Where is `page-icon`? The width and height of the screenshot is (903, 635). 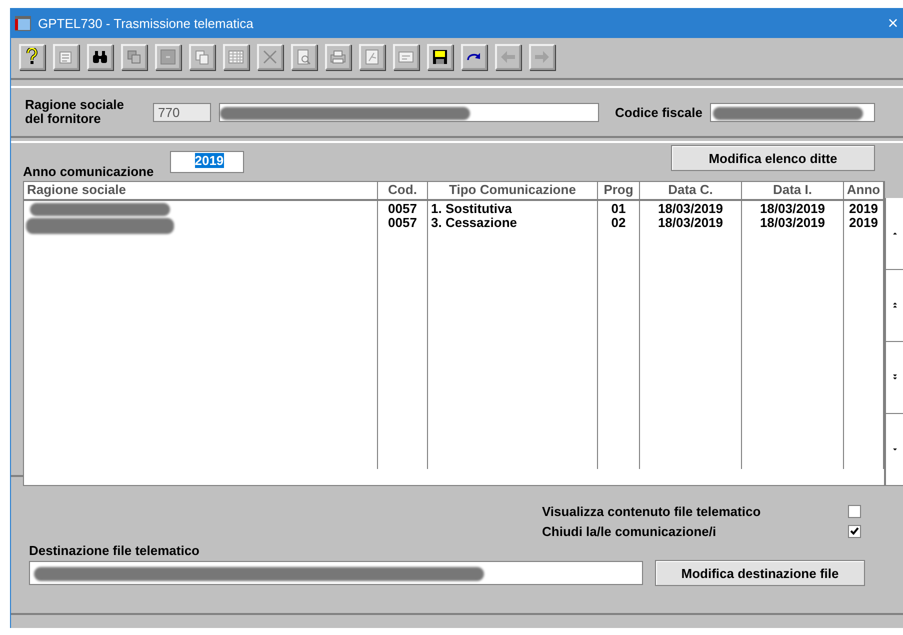 page-icon is located at coordinates (372, 57).